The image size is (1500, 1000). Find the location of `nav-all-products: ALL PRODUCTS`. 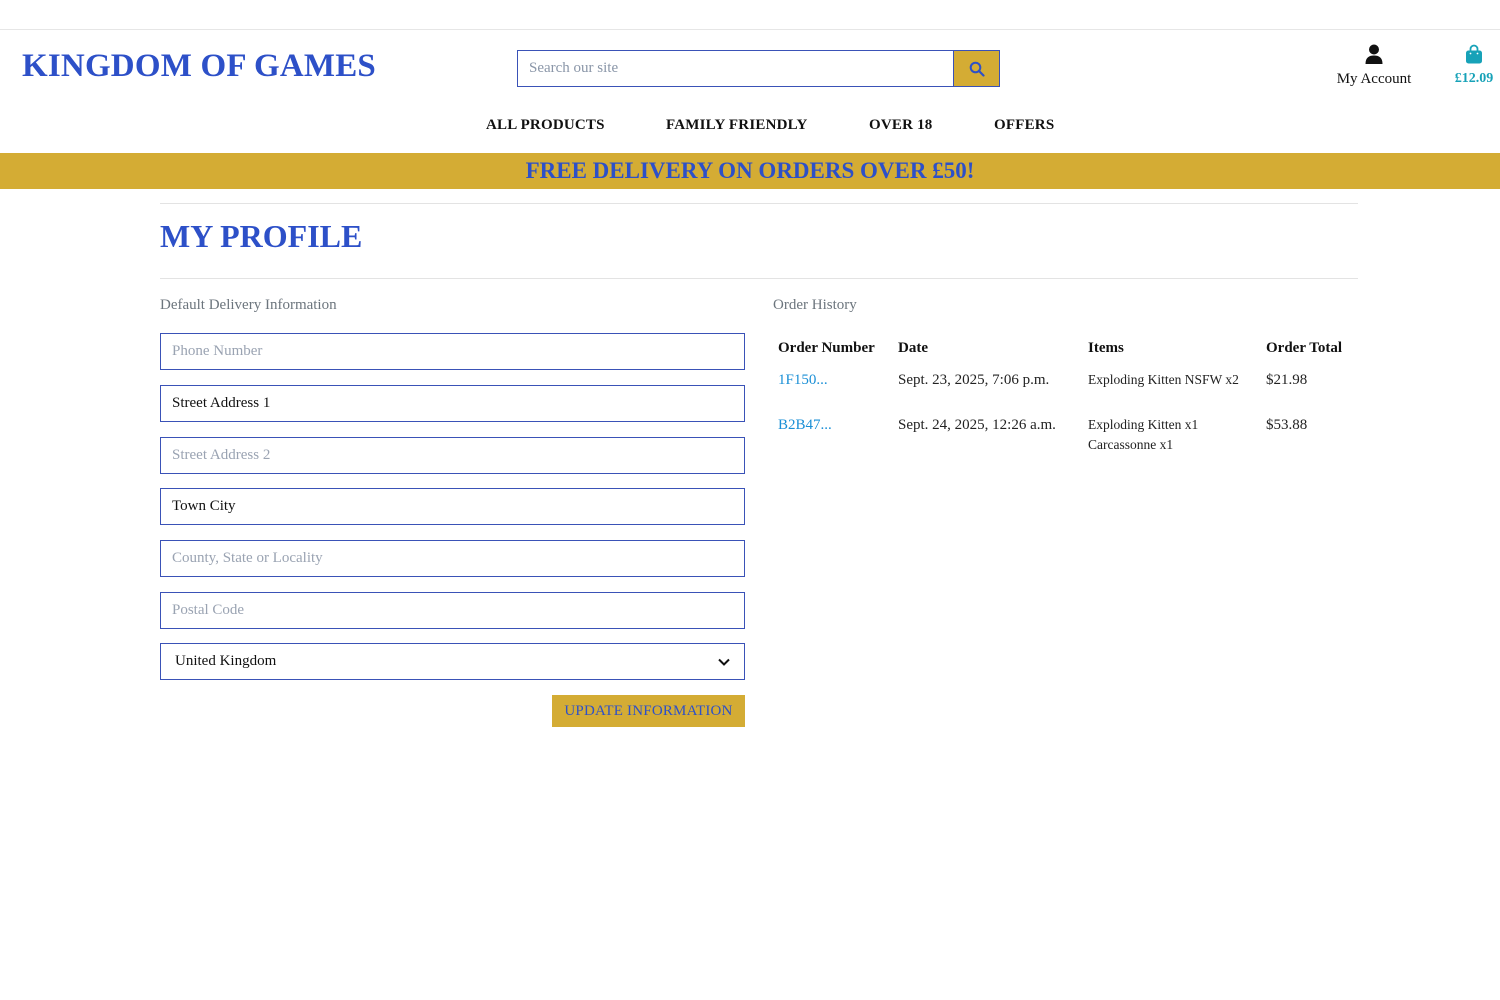

nav-all-products: ALL PRODUCTS is located at coordinates (545, 125).